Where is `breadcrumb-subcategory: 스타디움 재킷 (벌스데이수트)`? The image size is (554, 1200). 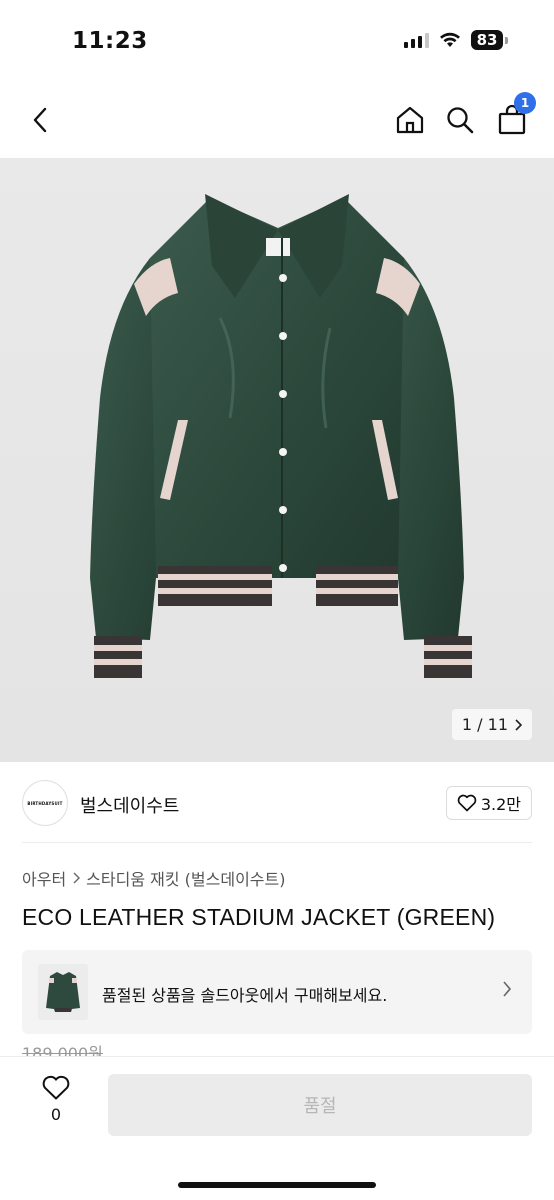 breadcrumb-subcategory: 스타디움 재킷 (벌스데이수트) is located at coordinates (185, 878).